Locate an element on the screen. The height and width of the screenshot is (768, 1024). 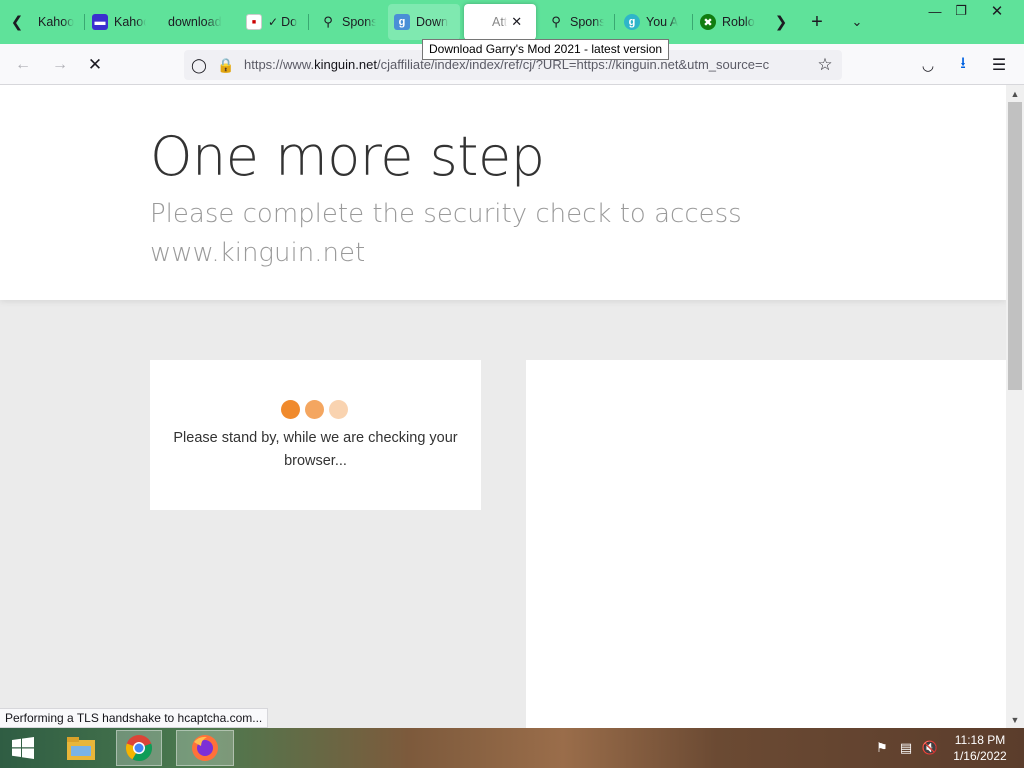
pocket-icon: ◡ is located at coordinates (928, 65).